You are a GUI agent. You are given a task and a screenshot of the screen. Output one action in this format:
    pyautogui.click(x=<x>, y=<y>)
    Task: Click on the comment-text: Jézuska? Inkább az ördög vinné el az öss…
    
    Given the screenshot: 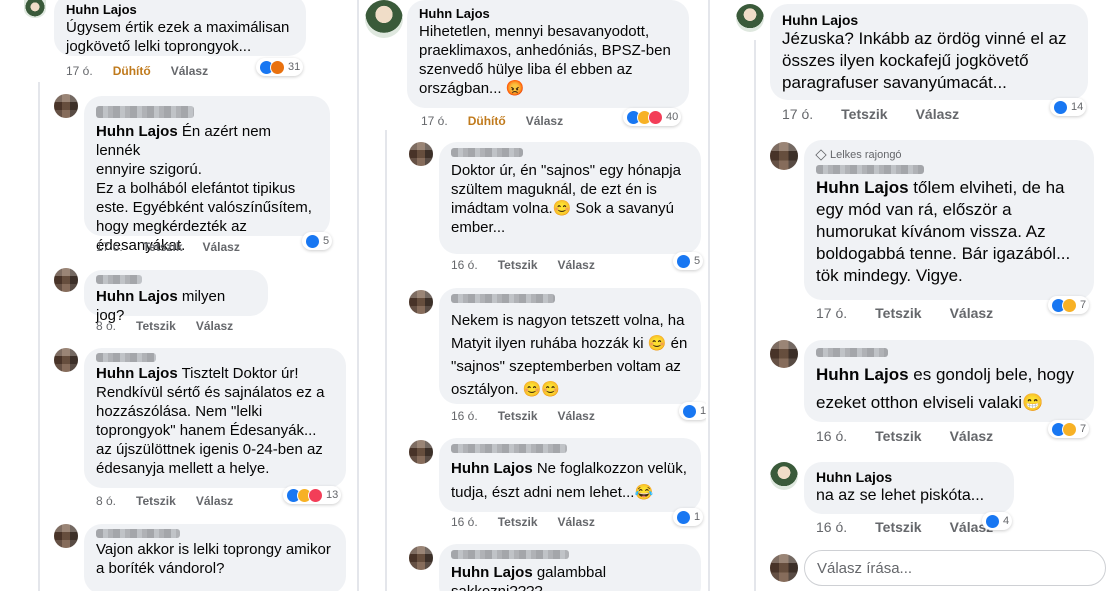 What is the action you would take?
    pyautogui.click(x=924, y=60)
    